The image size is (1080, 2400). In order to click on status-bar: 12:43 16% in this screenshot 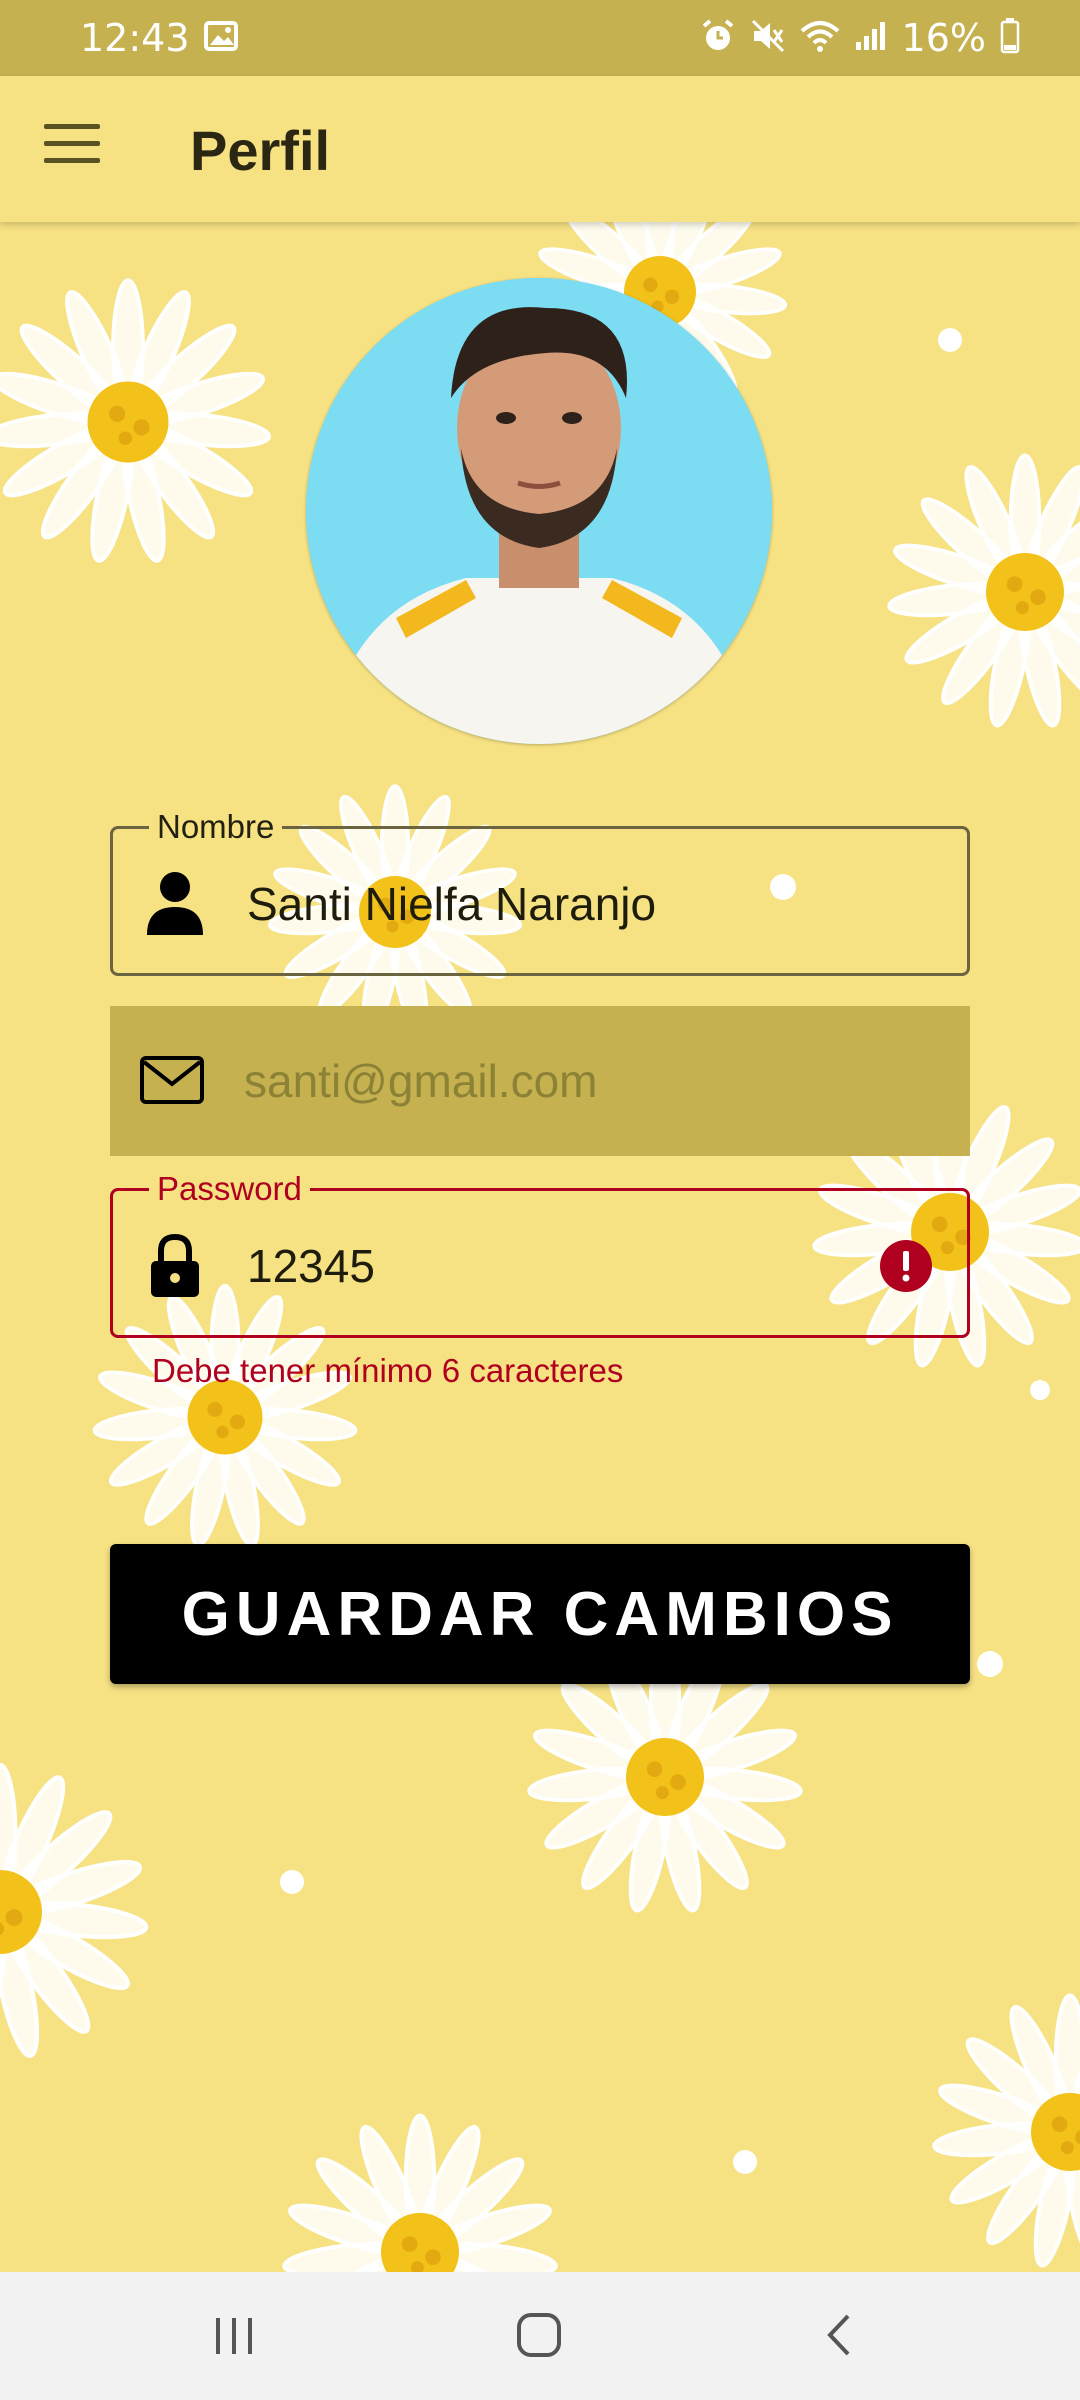, I will do `click(540, 38)`.